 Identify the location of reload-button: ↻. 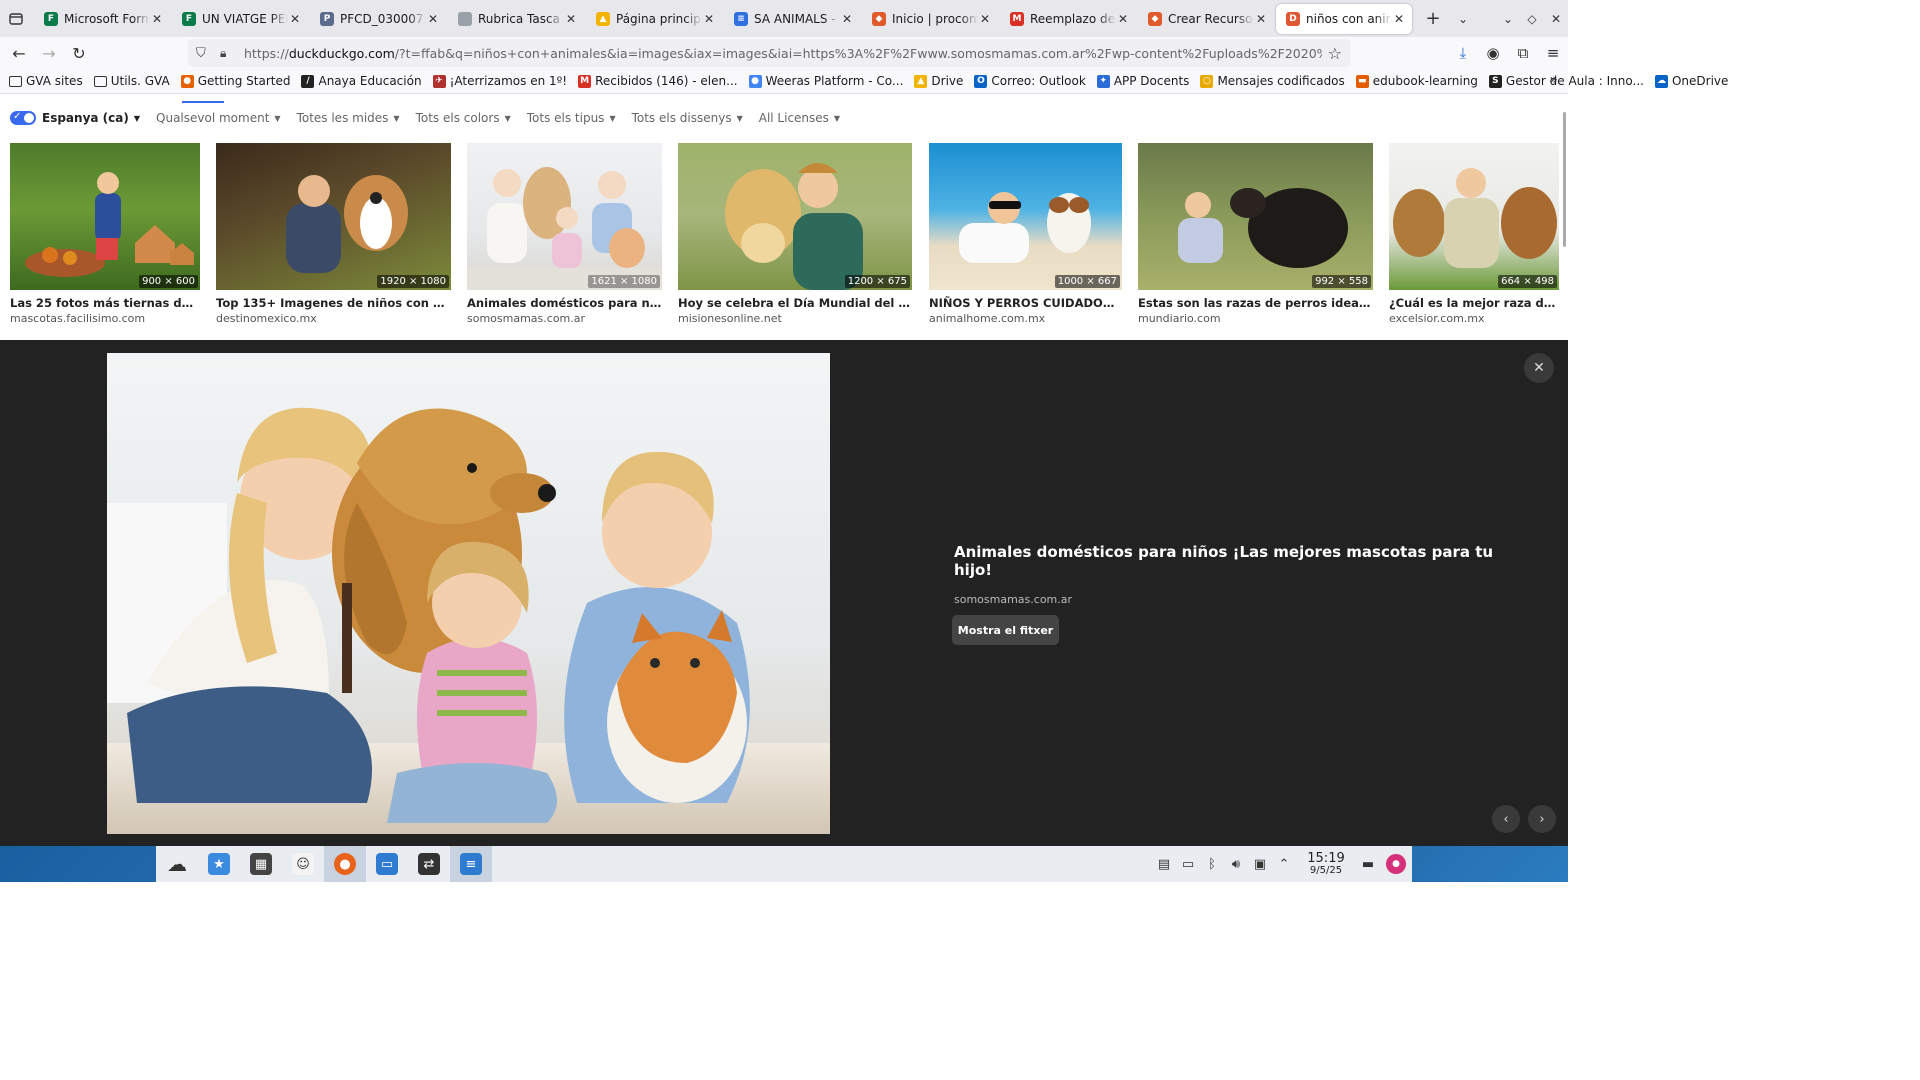
(79, 53).